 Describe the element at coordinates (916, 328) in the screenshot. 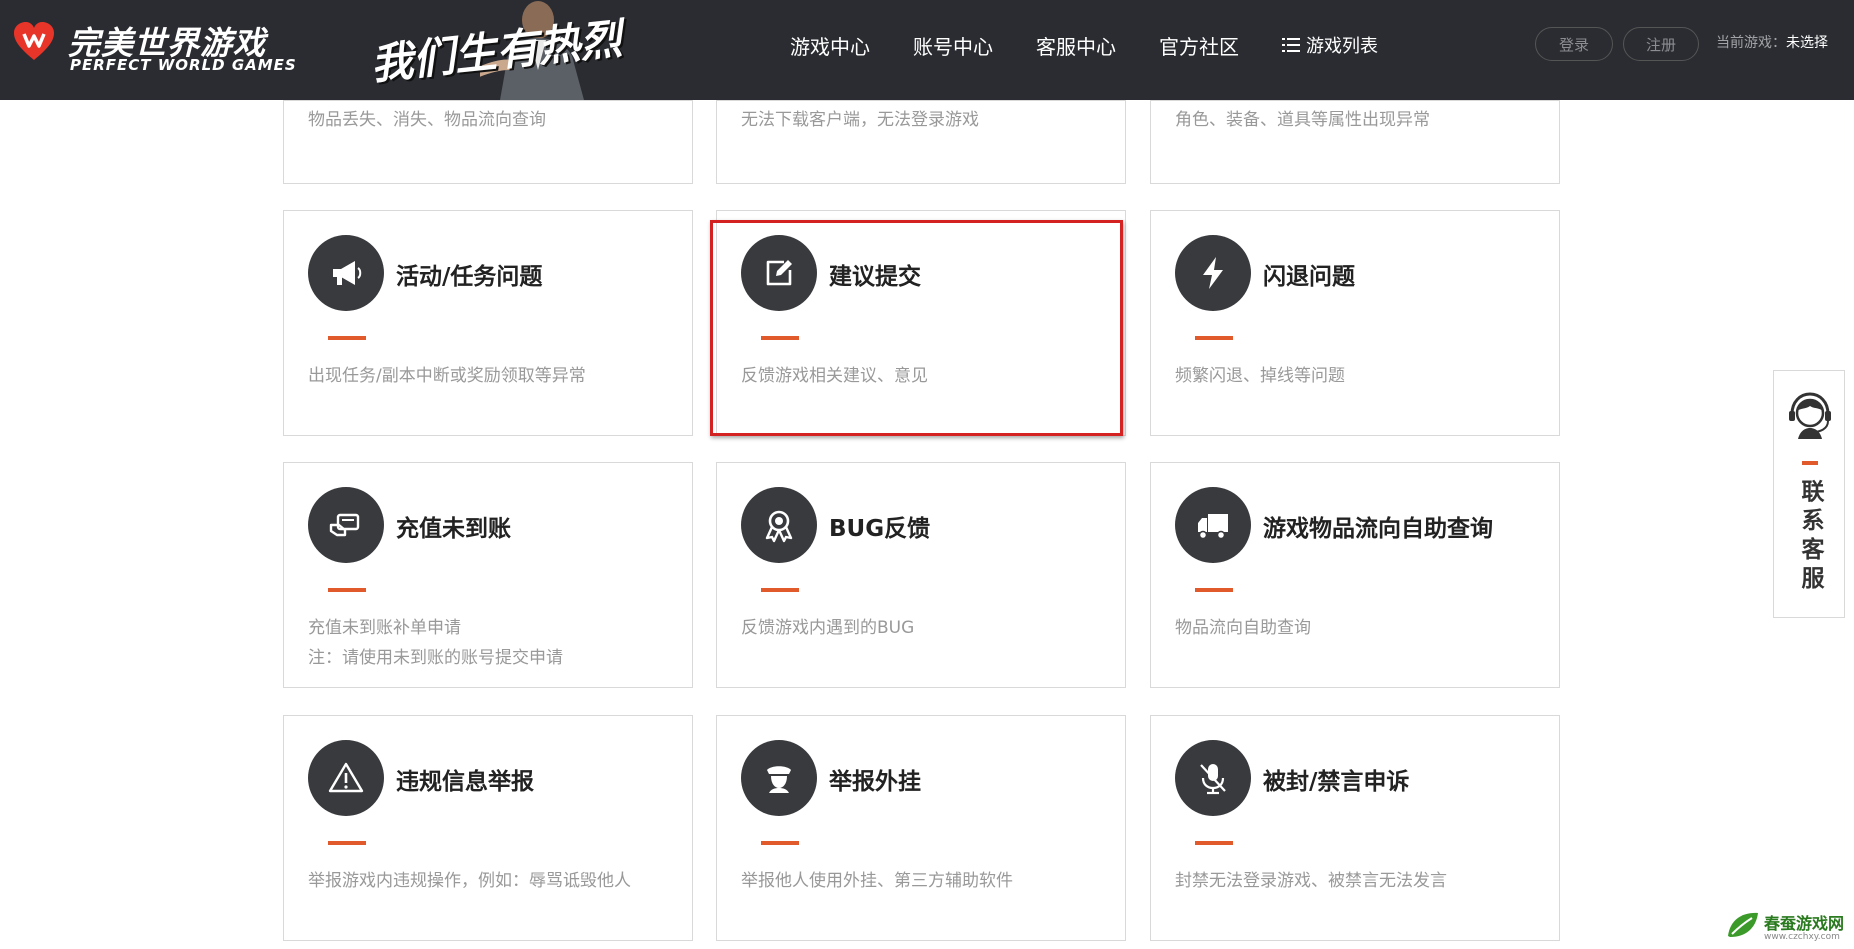

I see `highlight-annotation-box` at that location.